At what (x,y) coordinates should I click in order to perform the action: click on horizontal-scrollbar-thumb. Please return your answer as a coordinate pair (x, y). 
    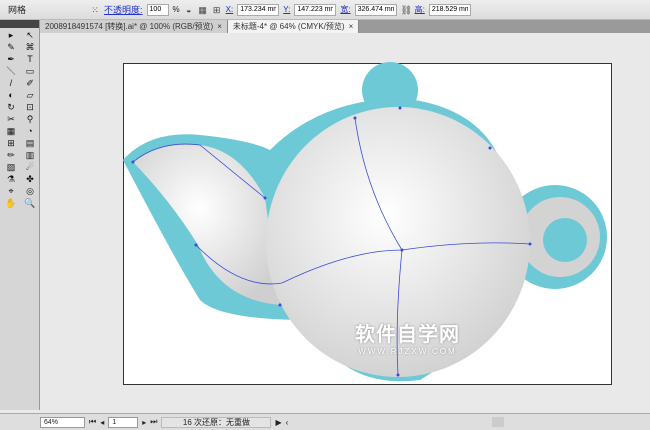
    Looking at the image, I should click on (498, 422).